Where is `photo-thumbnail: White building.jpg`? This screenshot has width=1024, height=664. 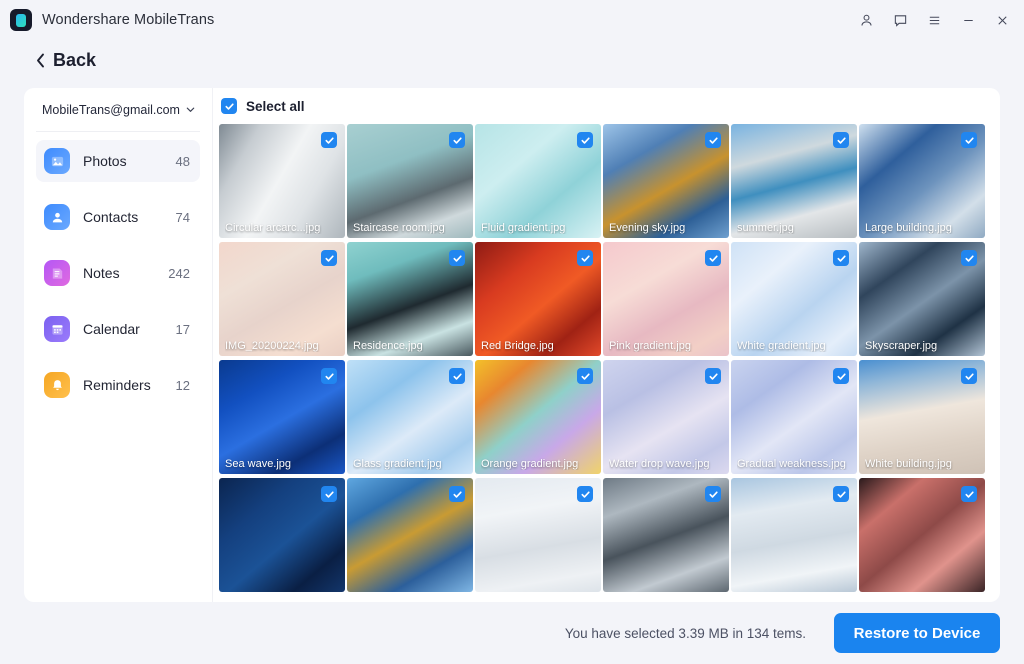 photo-thumbnail: White building.jpg is located at coordinates (922, 417).